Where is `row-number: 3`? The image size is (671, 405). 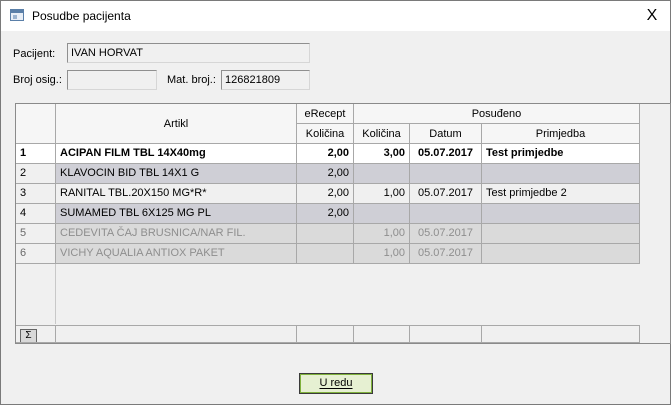 row-number: 3 is located at coordinates (36, 194).